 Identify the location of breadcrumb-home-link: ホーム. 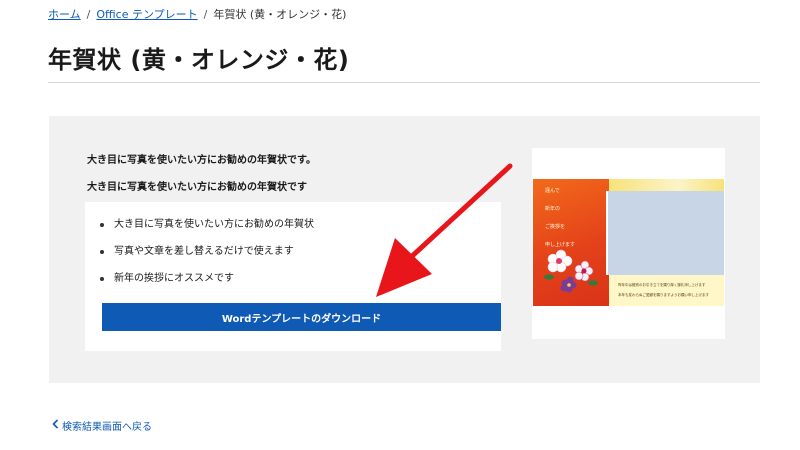
(64, 14).